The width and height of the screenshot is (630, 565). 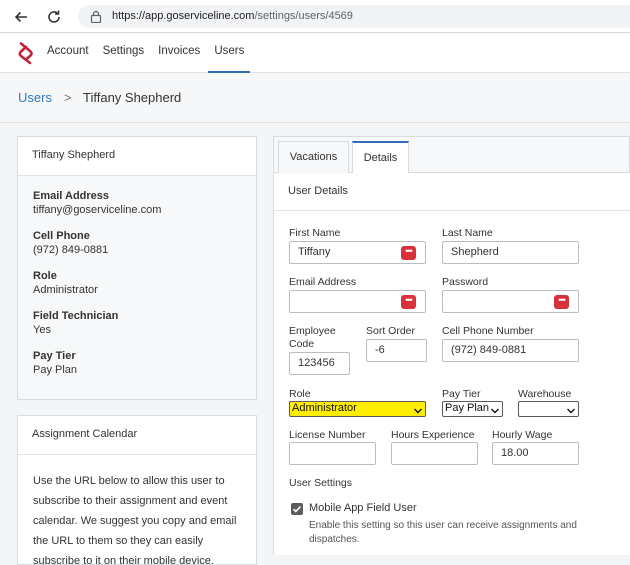 I want to click on last-name-value: Shepherd, so click(x=475, y=252).